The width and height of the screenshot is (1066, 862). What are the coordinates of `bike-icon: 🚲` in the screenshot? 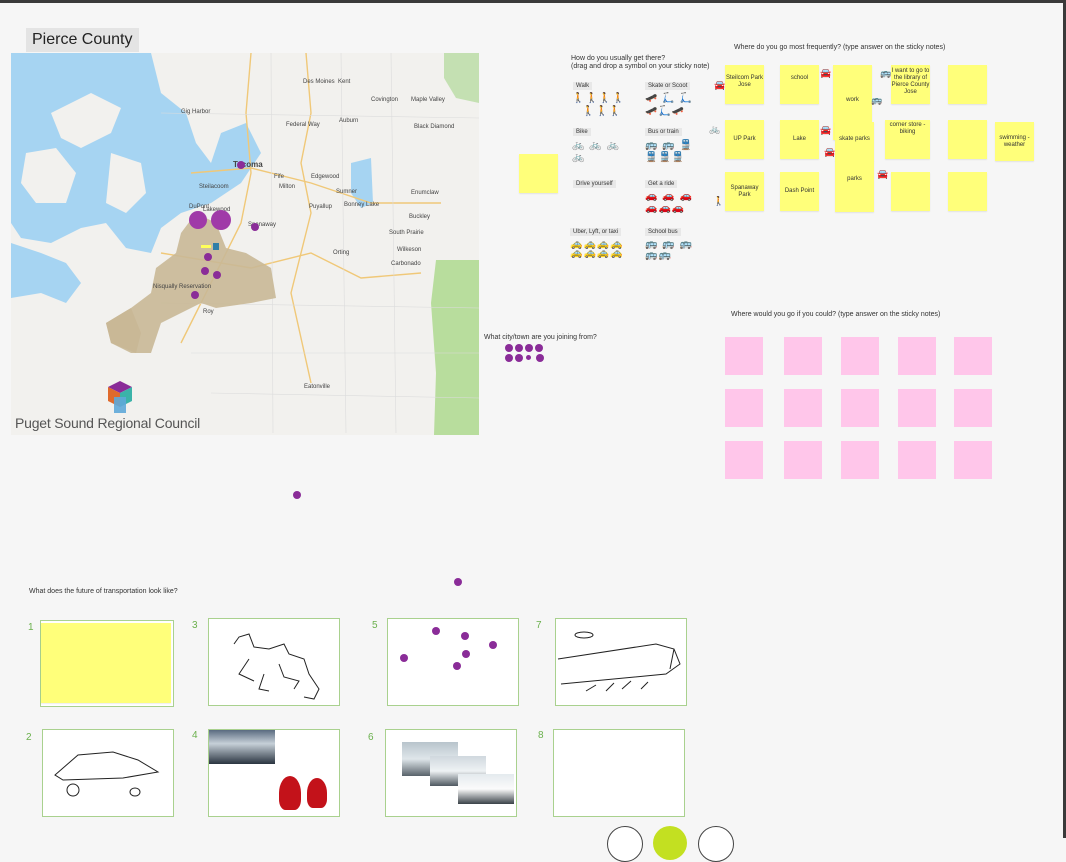 It's located at (714, 129).